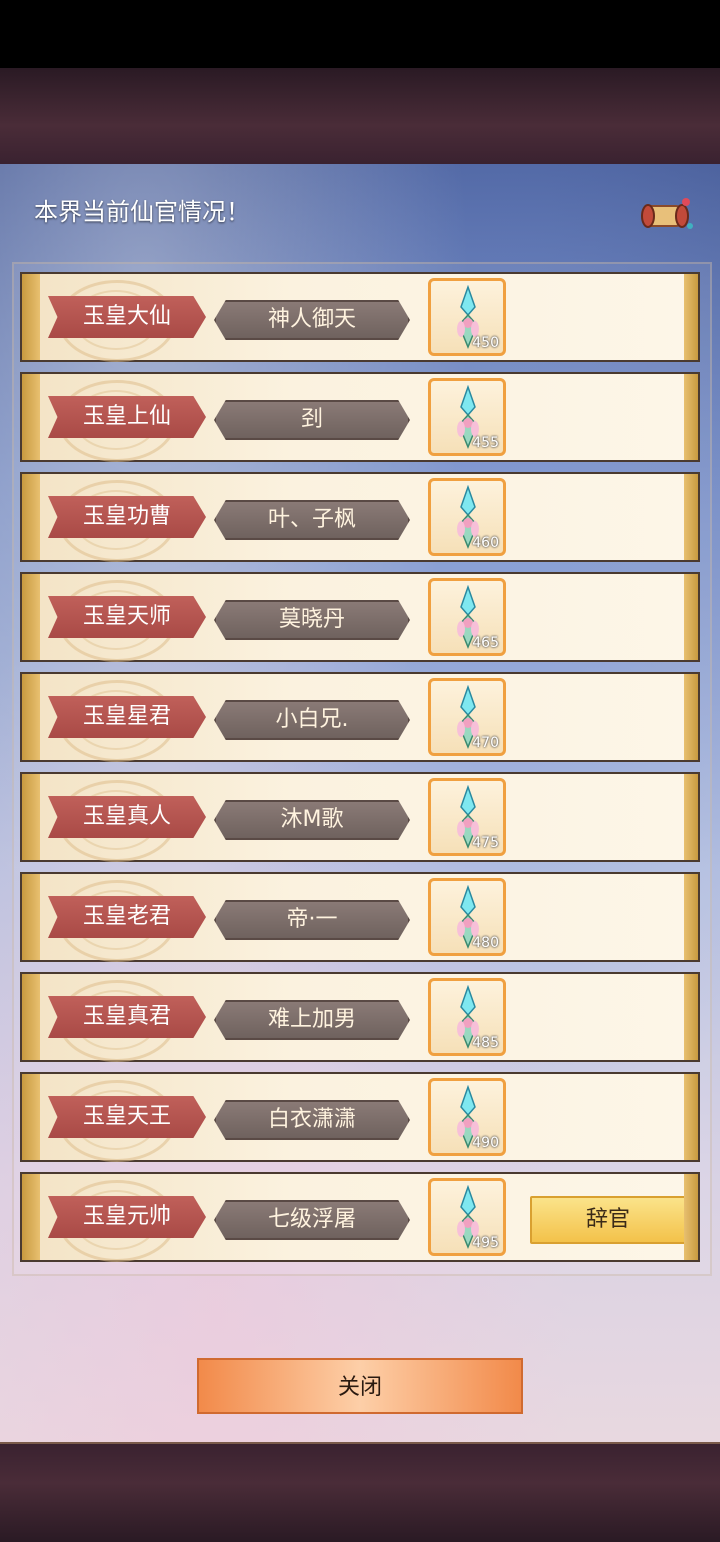 The image size is (720, 1542). Describe the element at coordinates (485, 543) in the screenshot. I see `reward-count: 460` at that location.